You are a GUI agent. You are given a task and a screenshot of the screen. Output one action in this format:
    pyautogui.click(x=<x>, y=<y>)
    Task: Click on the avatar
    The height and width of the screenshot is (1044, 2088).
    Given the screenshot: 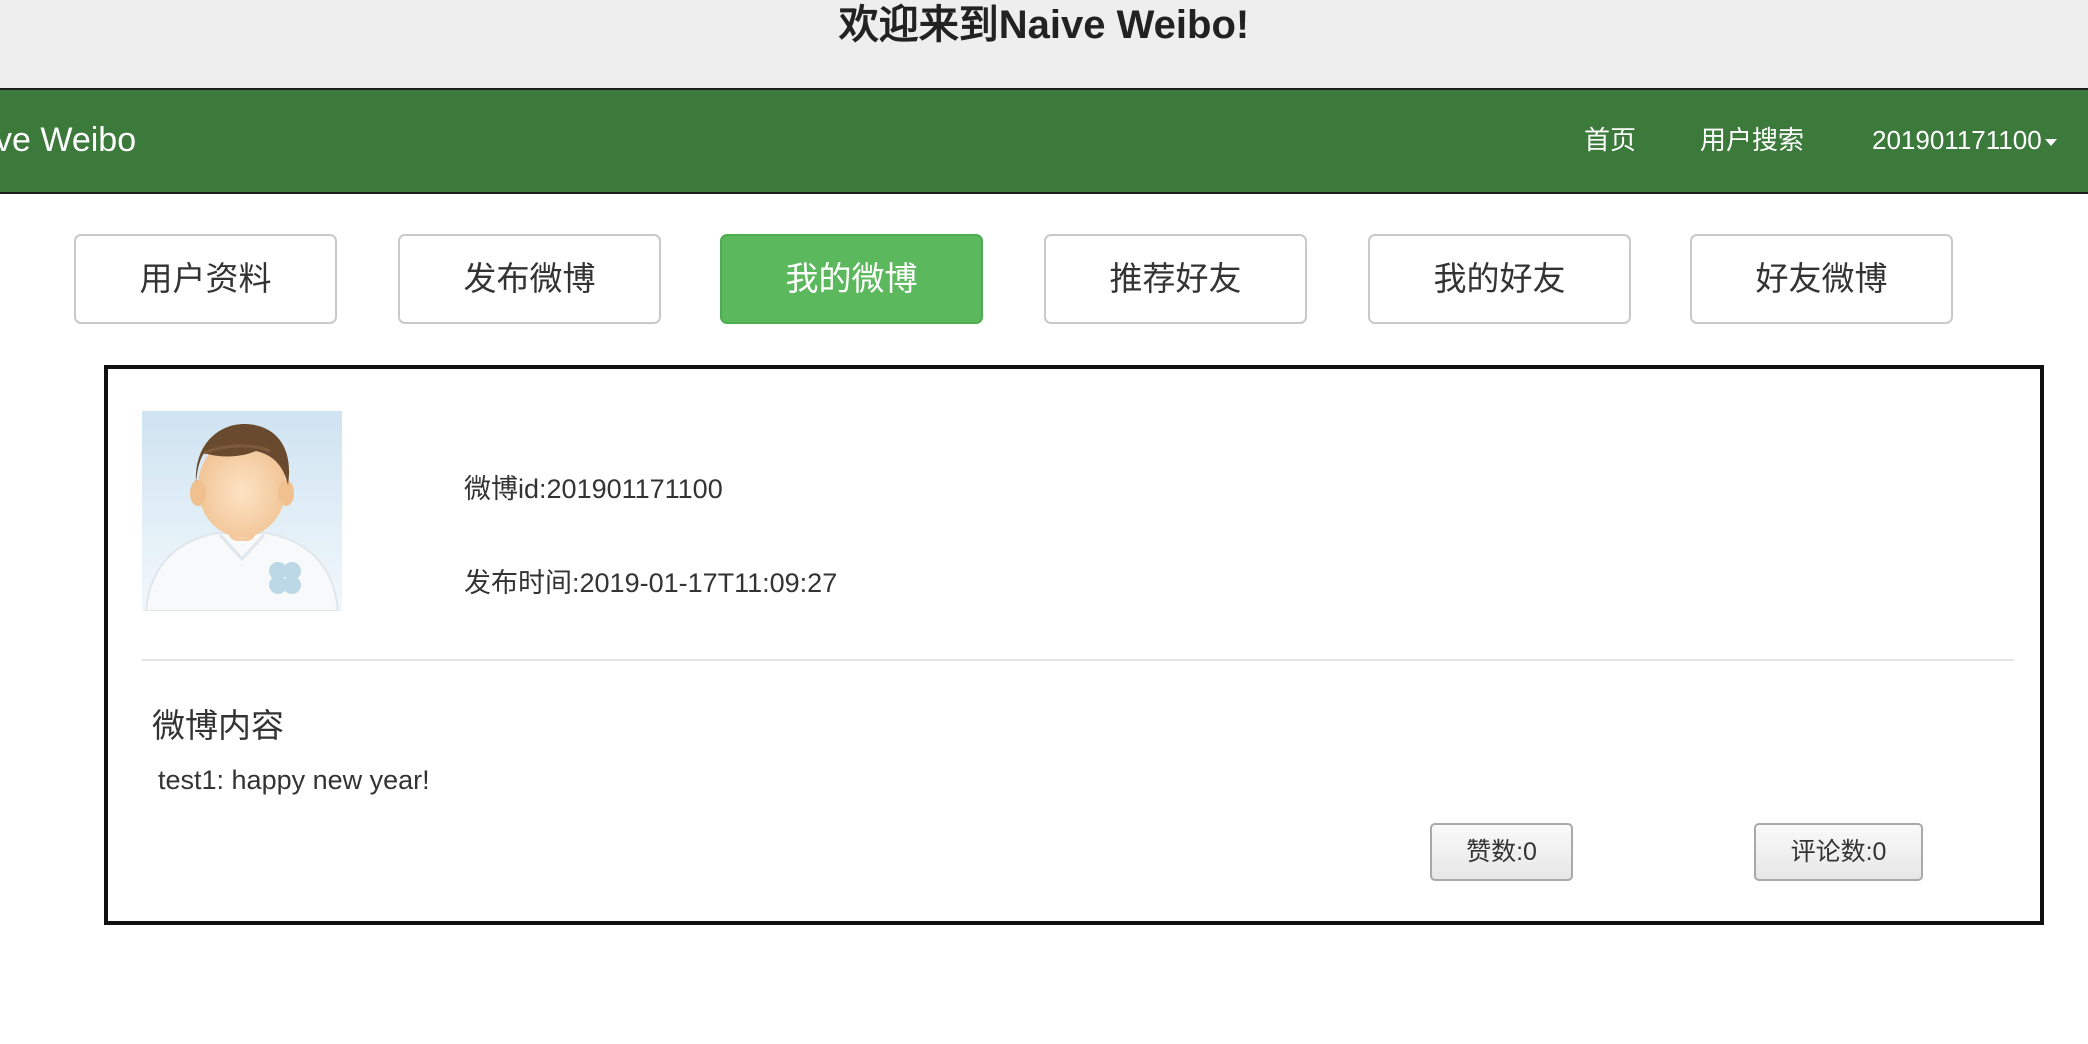 What is the action you would take?
    pyautogui.click(x=242, y=511)
    